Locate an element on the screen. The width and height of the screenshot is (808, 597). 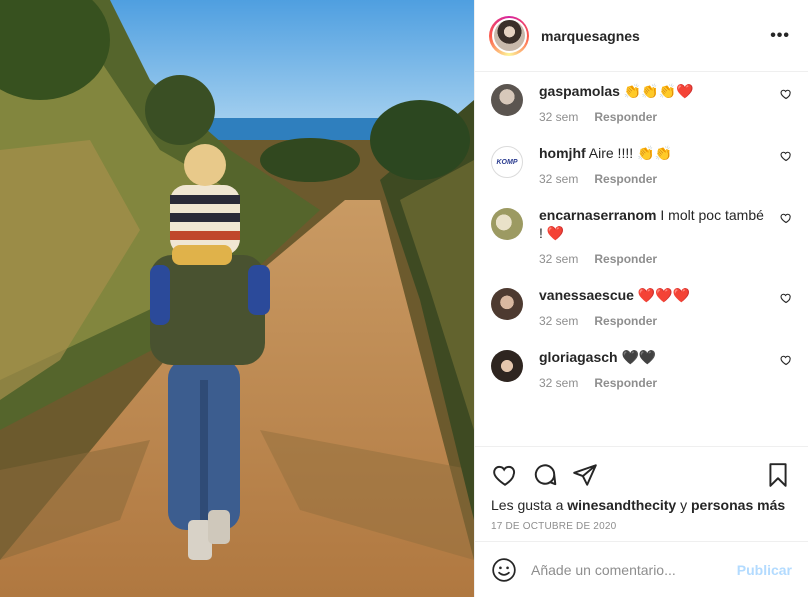
smiley-icon is located at coordinates (504, 570).